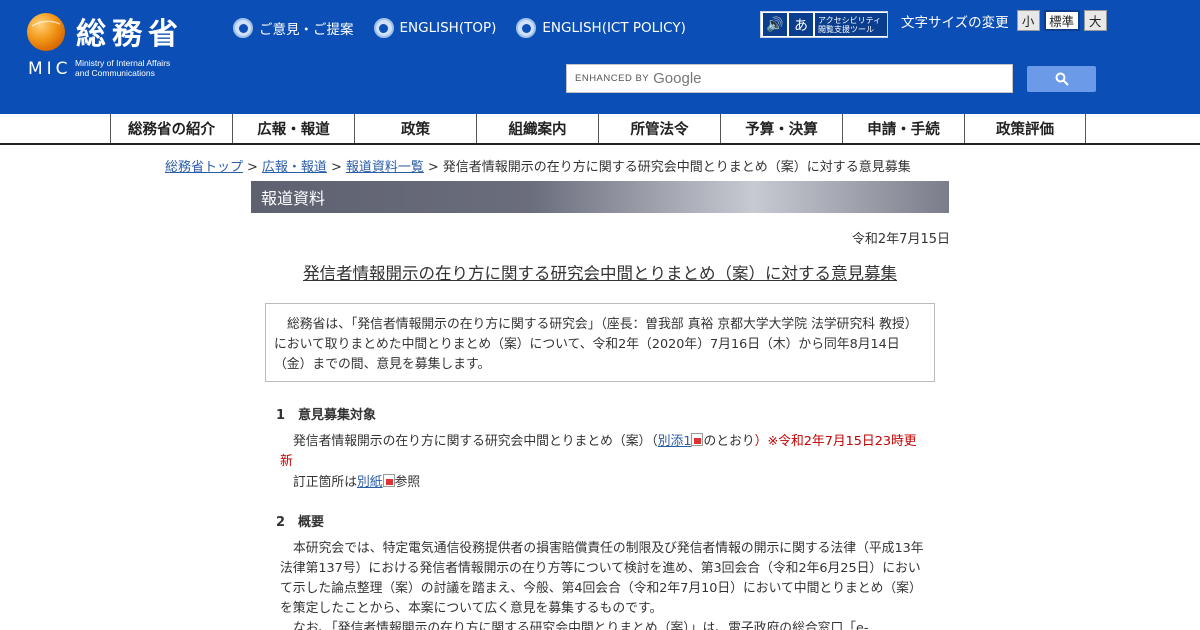 This screenshot has height=630, width=1200. I want to click on font-size-control: 文字サイズの変更 小 標準 大, so click(1006, 20).